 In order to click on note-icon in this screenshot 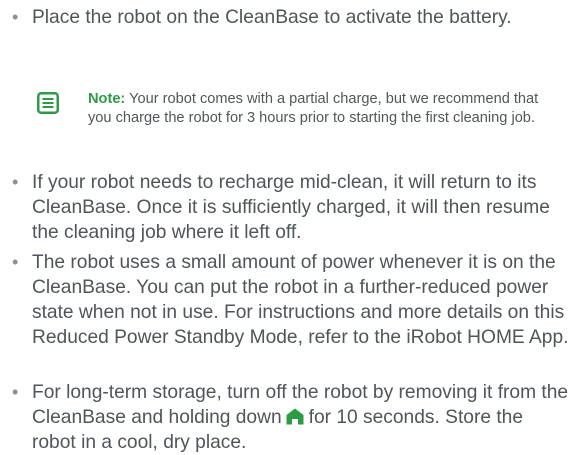, I will do `click(48, 103)`.